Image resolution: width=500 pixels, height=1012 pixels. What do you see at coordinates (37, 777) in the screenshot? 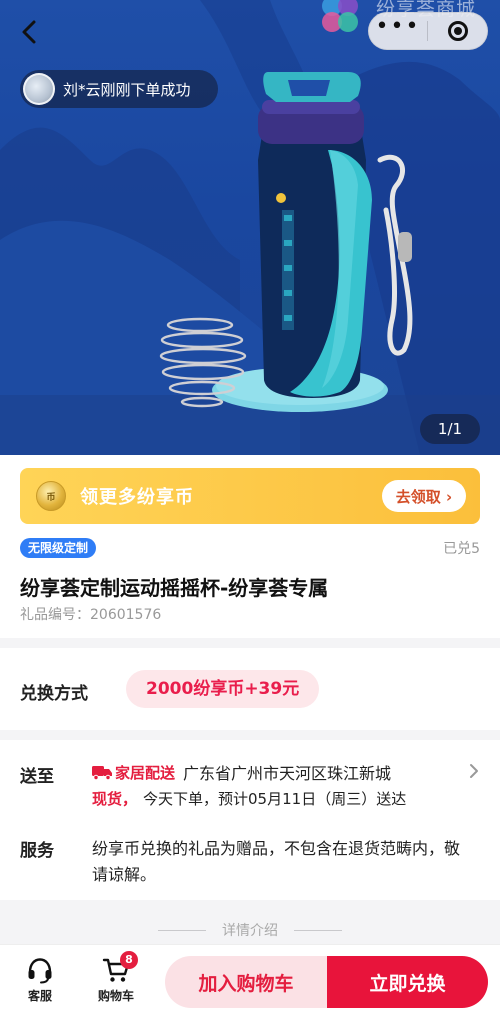
I see `ship-to-label: 送至` at bounding box center [37, 777].